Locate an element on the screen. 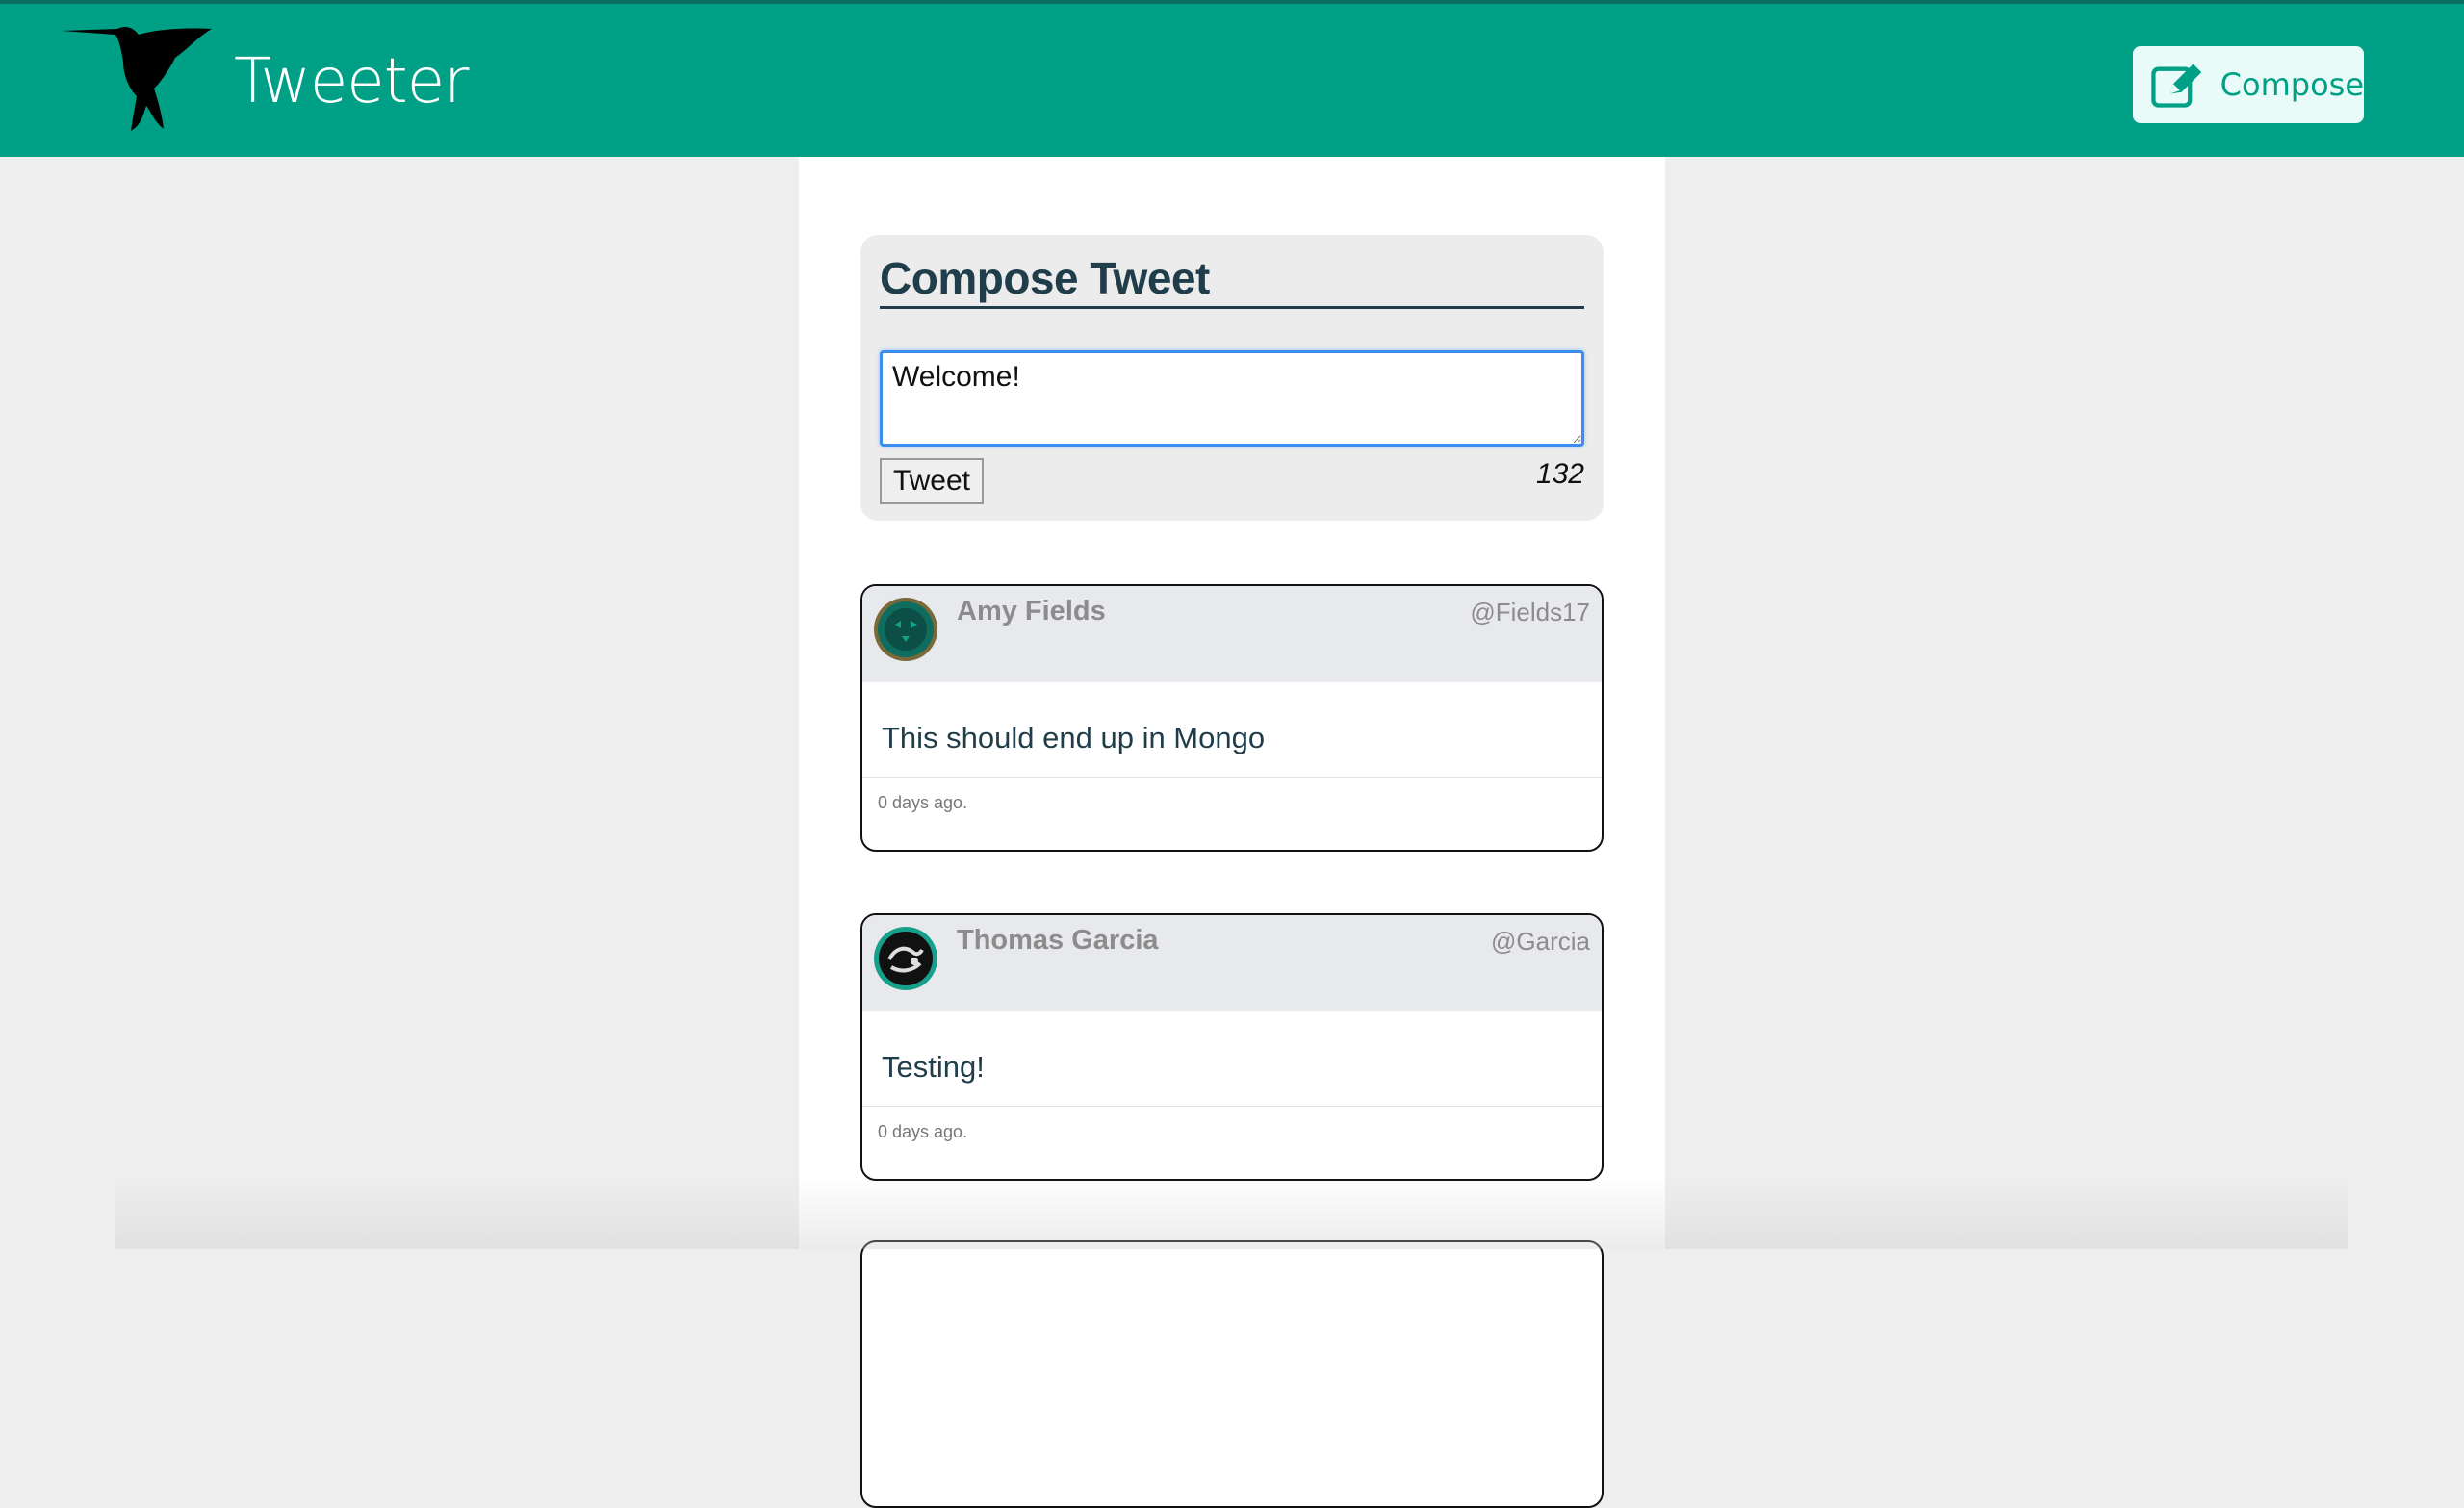 The width and height of the screenshot is (2464, 1508). compose-panel: Compose Tweet Welcome! Tweet 132 is located at coordinates (1232, 378).